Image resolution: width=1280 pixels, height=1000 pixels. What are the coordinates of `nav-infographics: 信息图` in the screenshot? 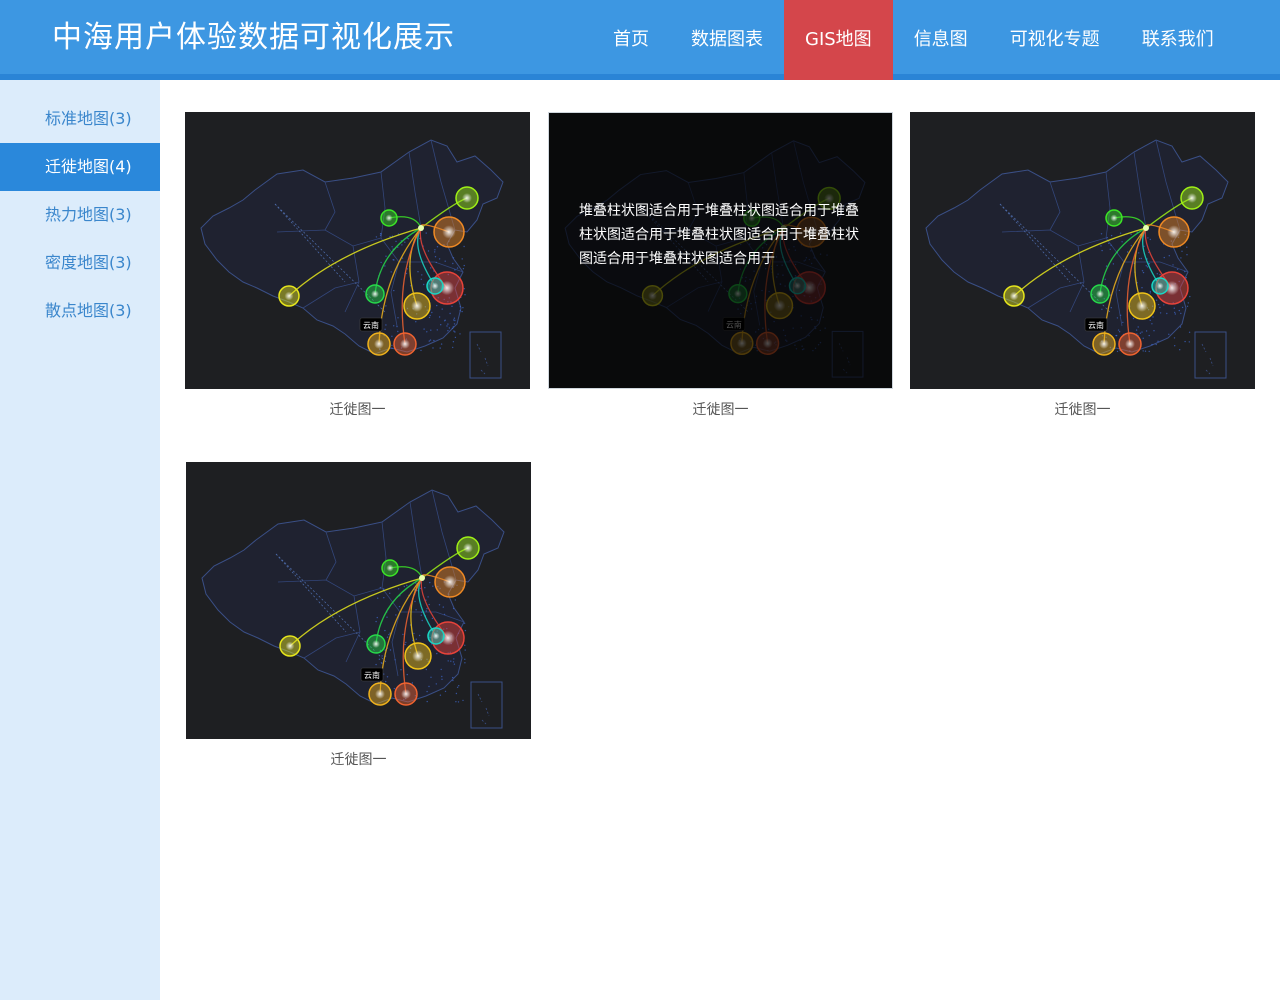 It's located at (941, 40).